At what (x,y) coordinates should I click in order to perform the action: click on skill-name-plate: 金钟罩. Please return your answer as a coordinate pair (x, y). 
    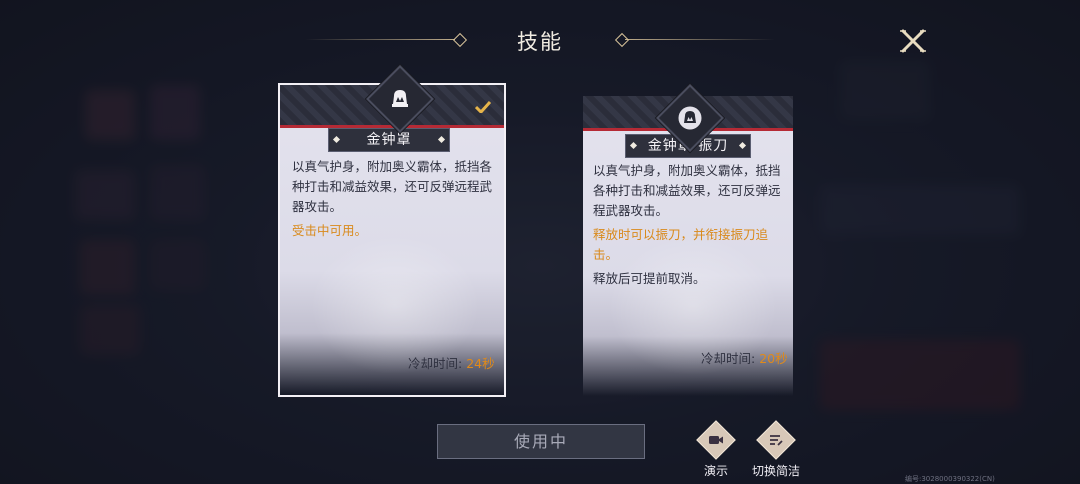
    Looking at the image, I should click on (389, 140).